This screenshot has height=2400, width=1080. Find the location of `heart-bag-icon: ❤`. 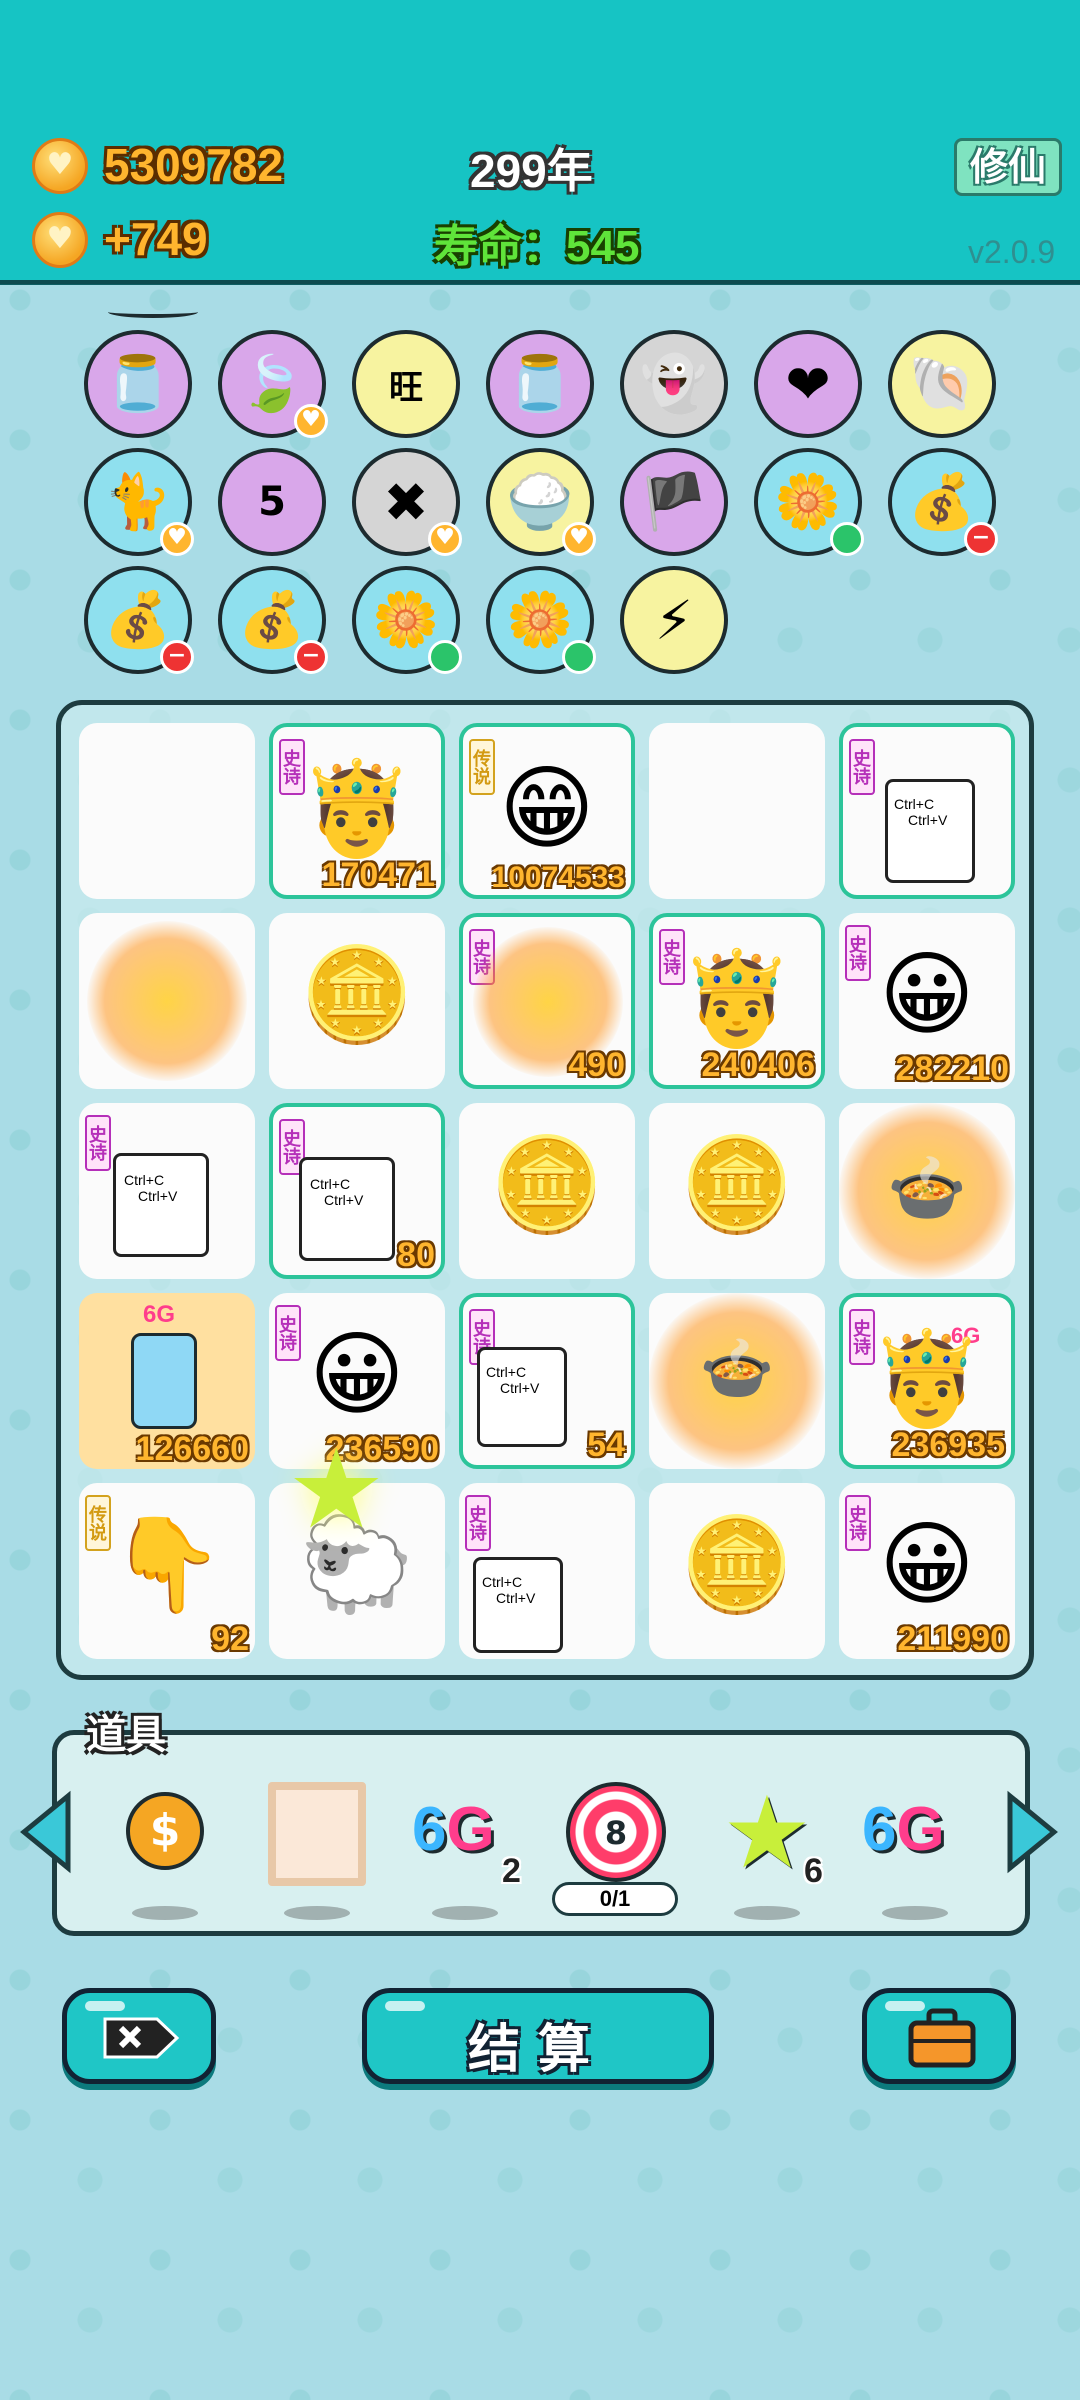

heart-bag-icon: ❤ is located at coordinates (808, 384).